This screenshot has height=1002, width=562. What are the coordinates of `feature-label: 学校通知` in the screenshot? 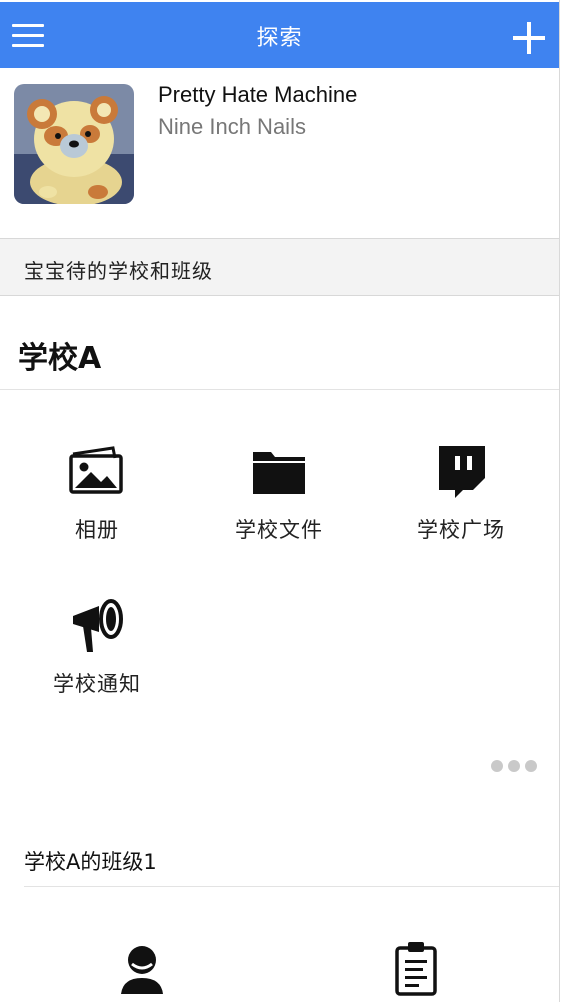 It's located at (97, 684).